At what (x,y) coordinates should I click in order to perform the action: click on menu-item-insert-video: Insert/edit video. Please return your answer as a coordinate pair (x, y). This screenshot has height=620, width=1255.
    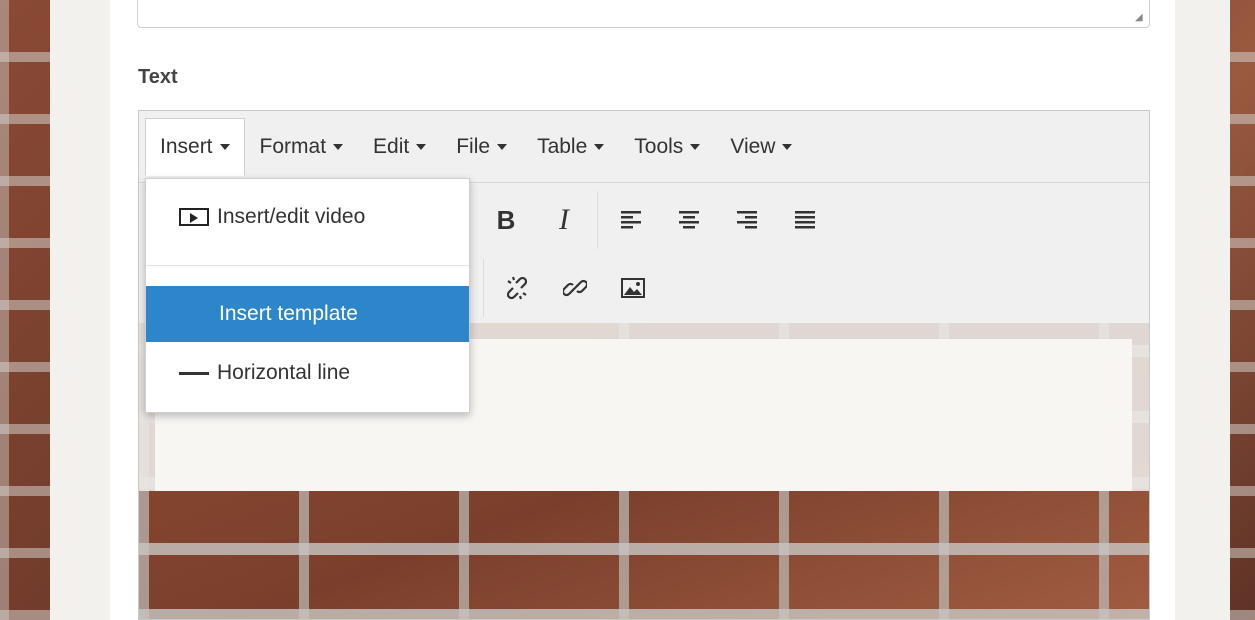
    Looking at the image, I should click on (307, 217).